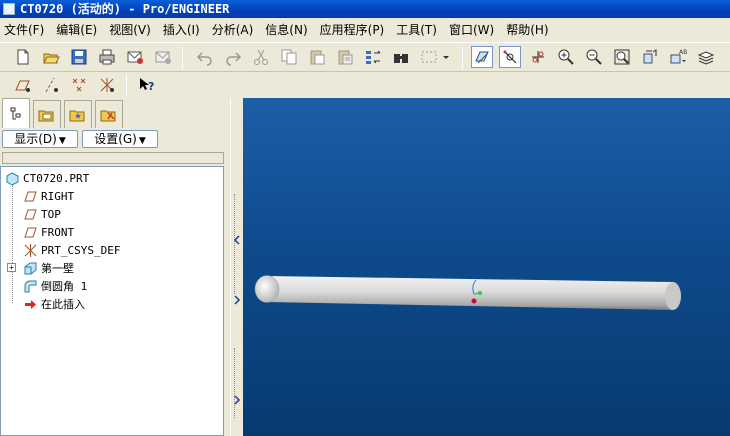 The height and width of the screenshot is (436, 730). I want to click on tree-button-row: 显示(D) ▼ 设置(G) ▼, so click(115, 139).